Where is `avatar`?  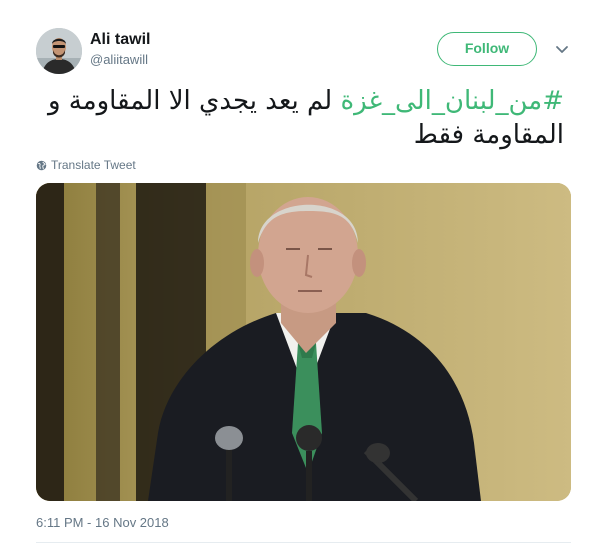 avatar is located at coordinates (59, 51).